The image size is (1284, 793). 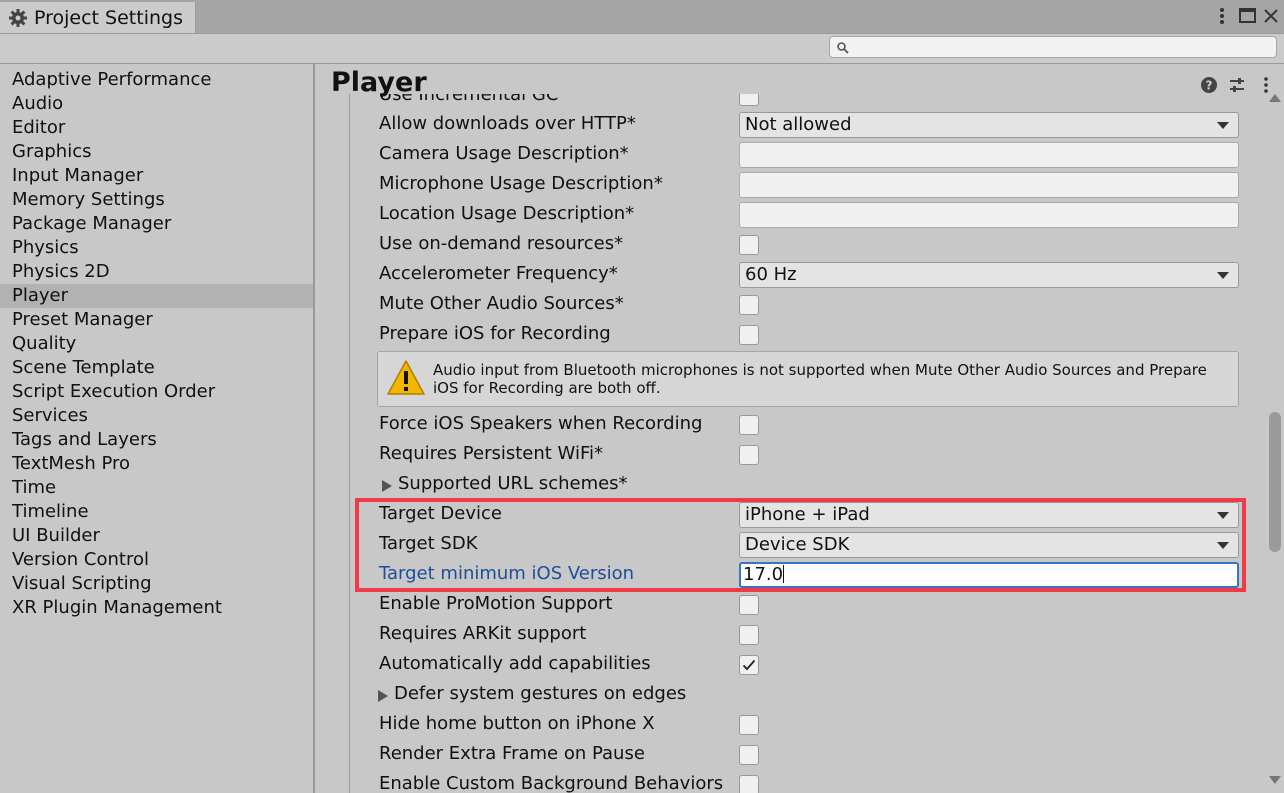 What do you see at coordinates (749, 305) in the screenshot?
I see `mute-other-audio-checkbox` at bounding box center [749, 305].